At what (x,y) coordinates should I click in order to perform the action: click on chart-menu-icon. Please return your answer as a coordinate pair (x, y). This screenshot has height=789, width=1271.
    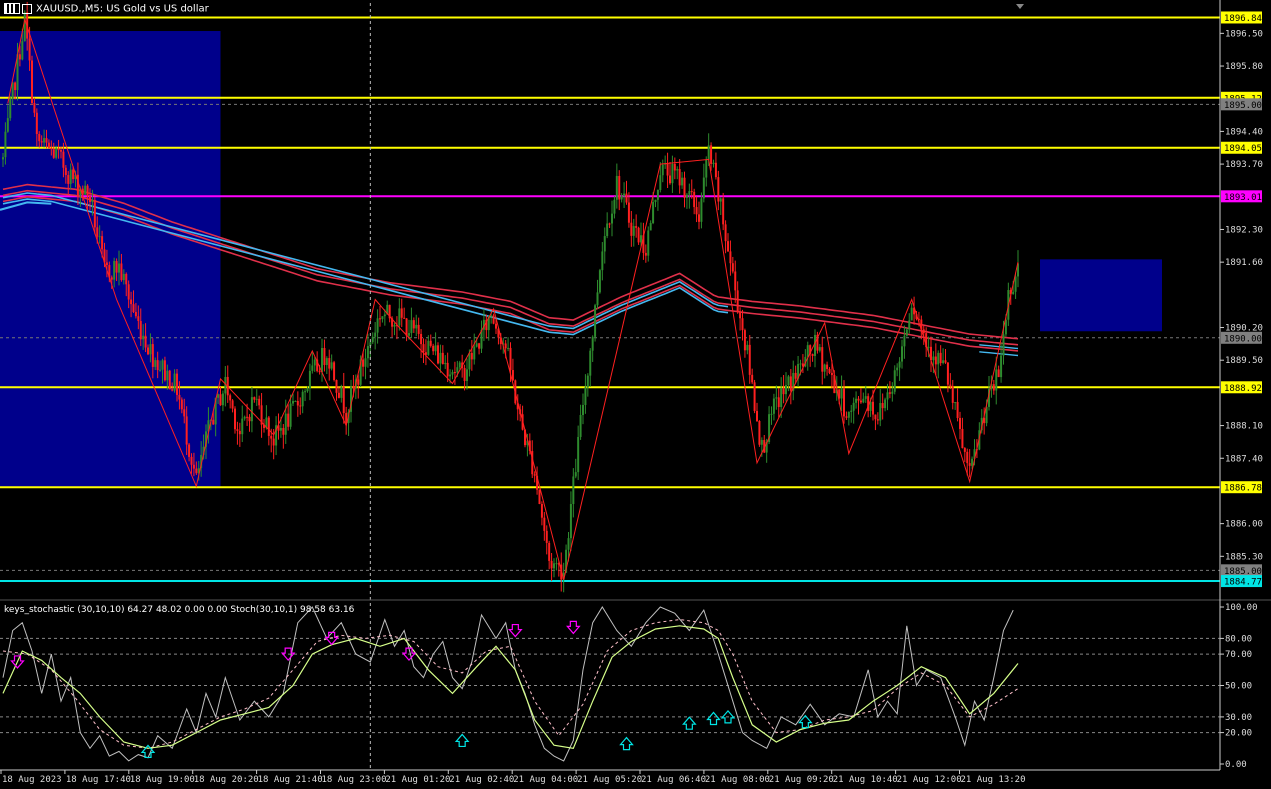
    Looking at the image, I should click on (12, 8).